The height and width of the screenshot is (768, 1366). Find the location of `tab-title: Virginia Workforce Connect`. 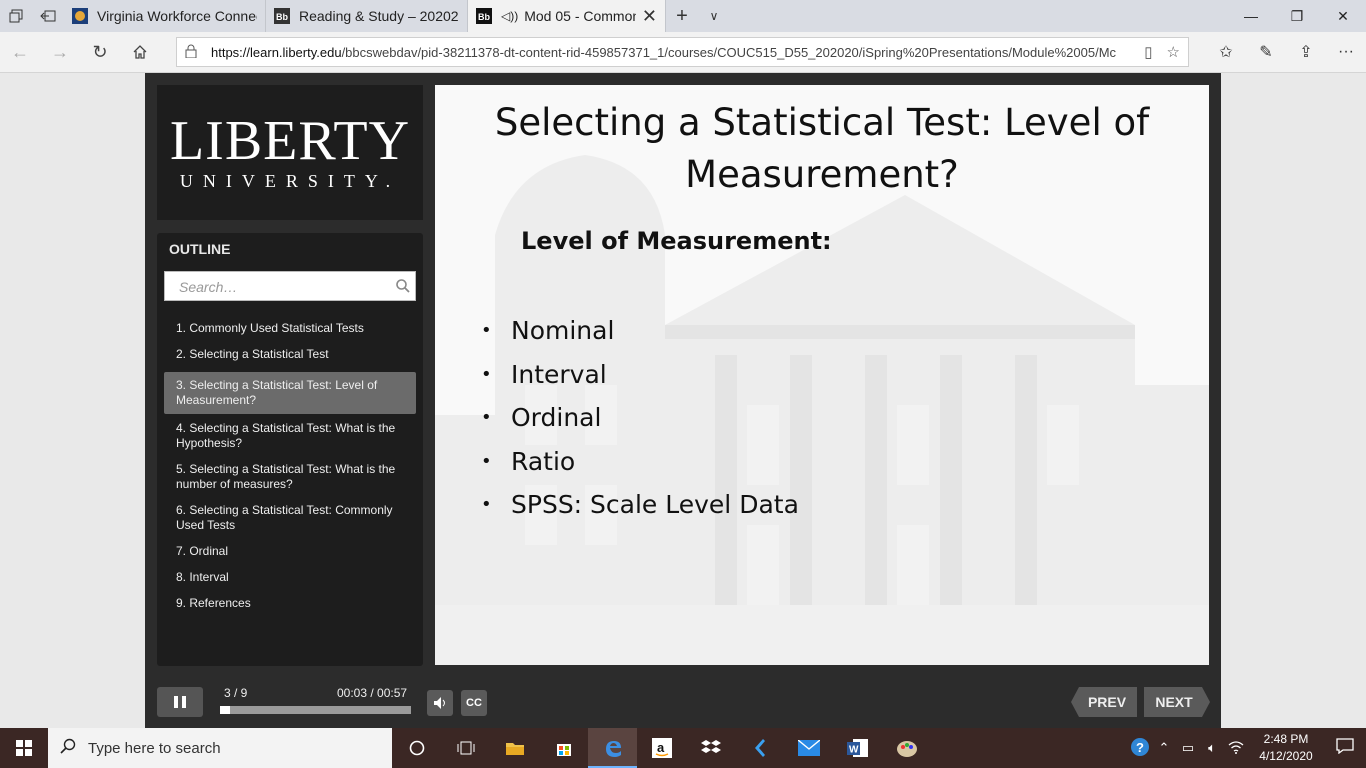

tab-title: Virginia Workforce Connect is located at coordinates (177, 16).